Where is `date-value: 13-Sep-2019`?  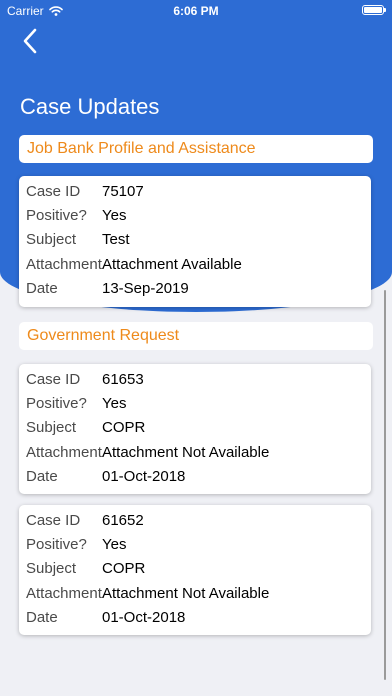
date-value: 13-Sep-2019 is located at coordinates (145, 288).